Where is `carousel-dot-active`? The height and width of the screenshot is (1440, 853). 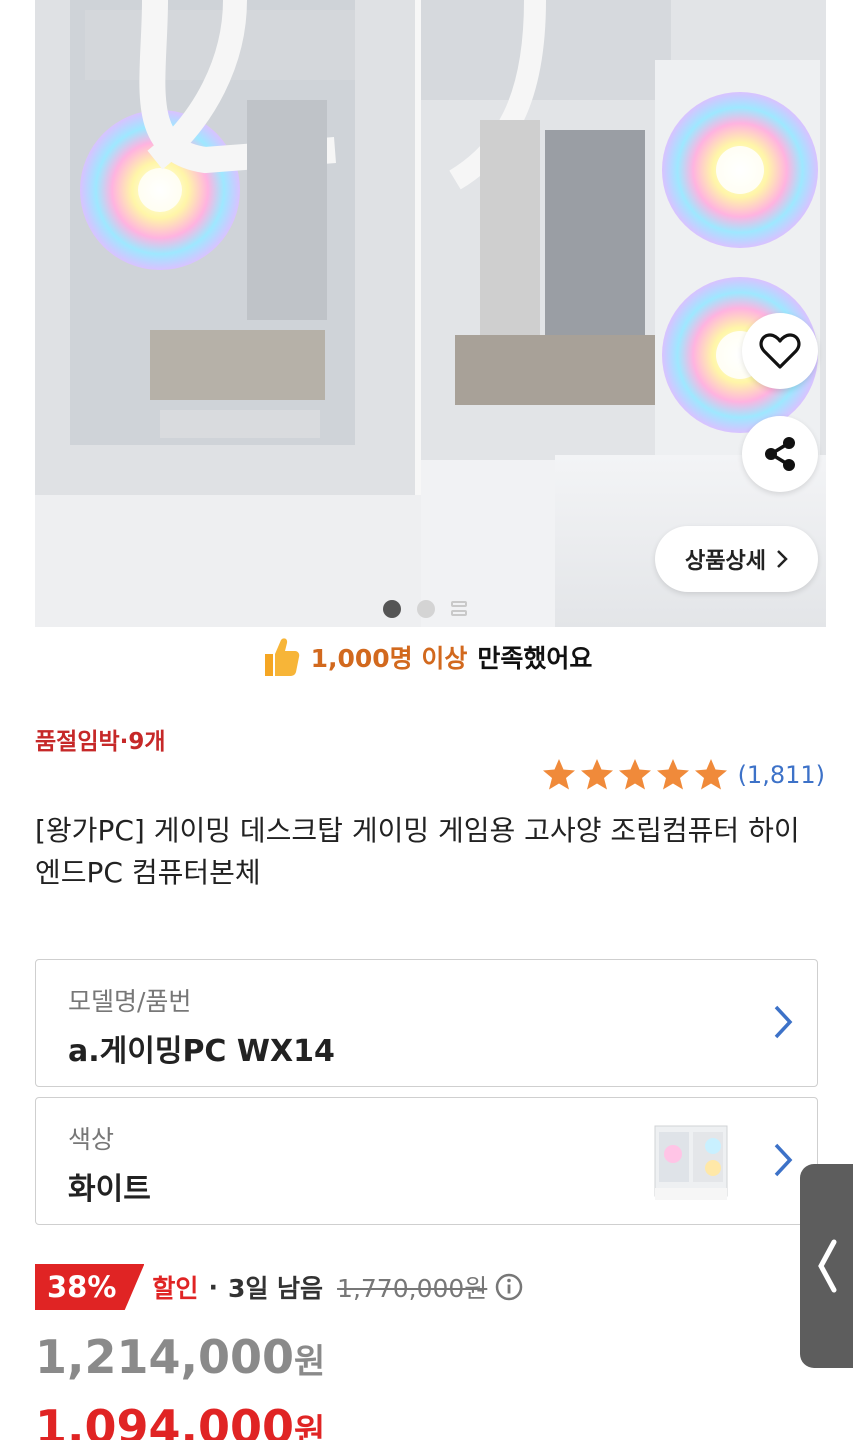
carousel-dot-active is located at coordinates (392, 609).